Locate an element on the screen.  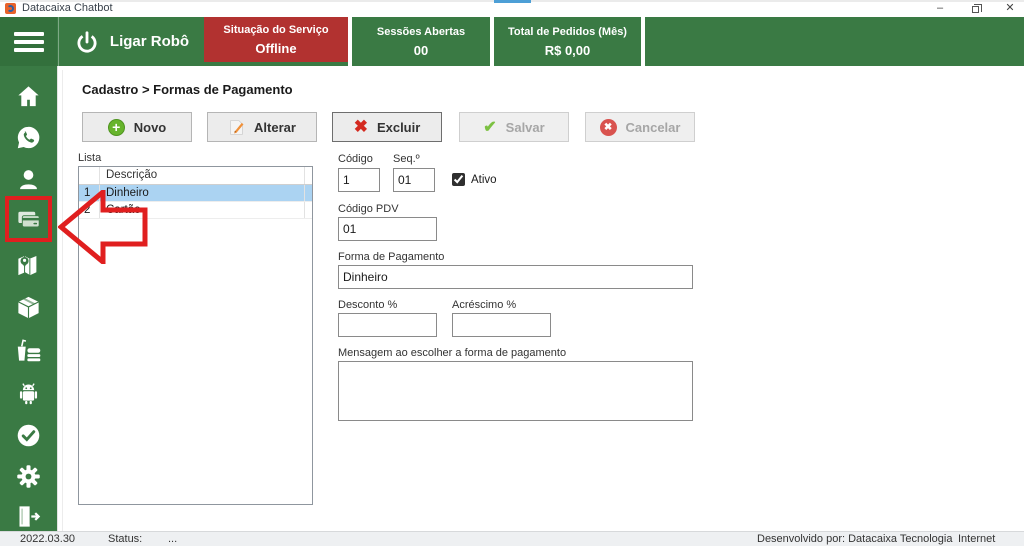
seq-input is located at coordinates (414, 180).